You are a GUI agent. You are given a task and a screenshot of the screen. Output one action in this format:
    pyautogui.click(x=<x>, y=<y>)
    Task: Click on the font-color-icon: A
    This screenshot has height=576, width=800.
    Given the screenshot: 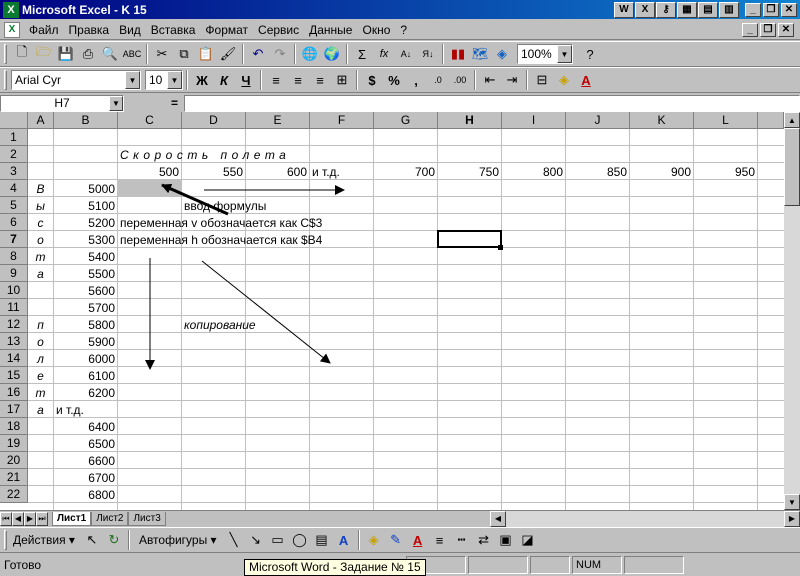 What is the action you would take?
    pyautogui.click(x=586, y=80)
    